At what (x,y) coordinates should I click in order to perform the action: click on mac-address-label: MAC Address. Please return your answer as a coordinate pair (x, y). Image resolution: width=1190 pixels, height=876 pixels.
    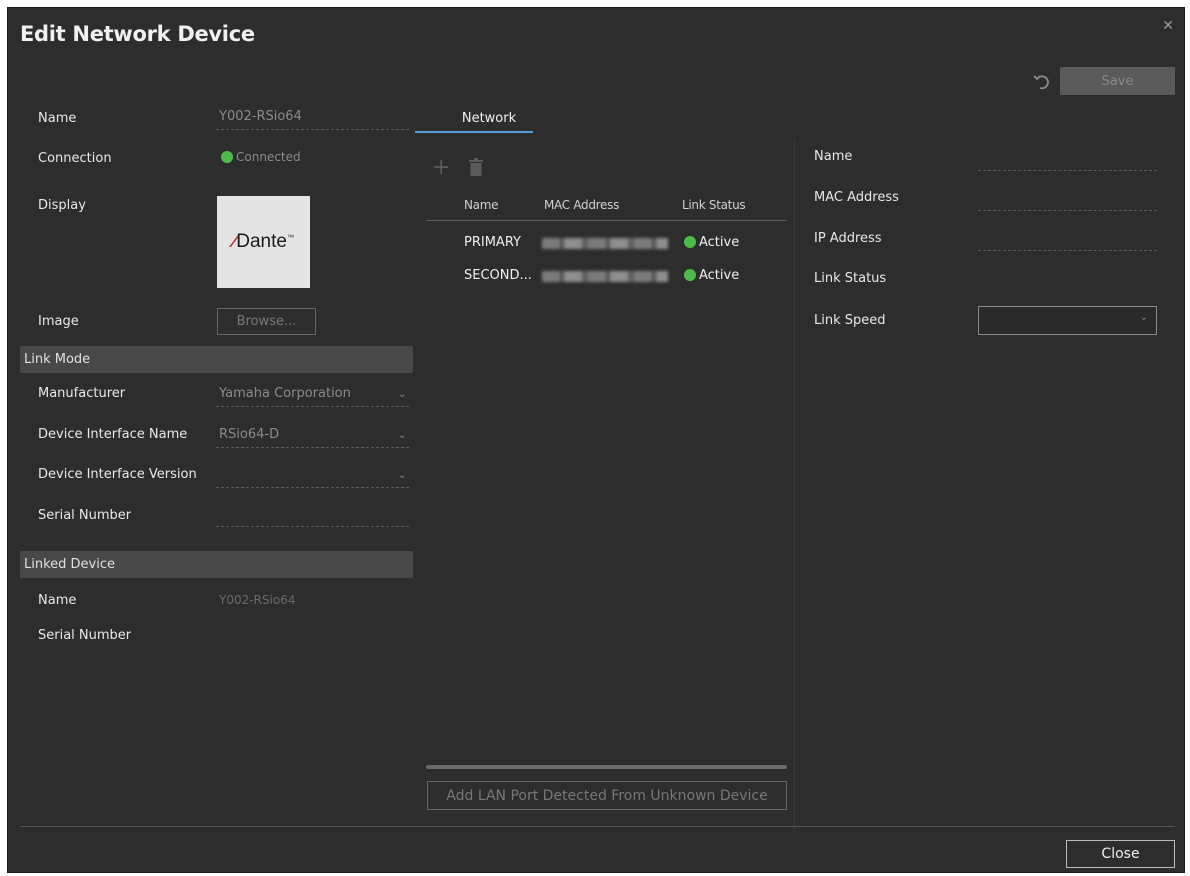
    Looking at the image, I should click on (856, 197).